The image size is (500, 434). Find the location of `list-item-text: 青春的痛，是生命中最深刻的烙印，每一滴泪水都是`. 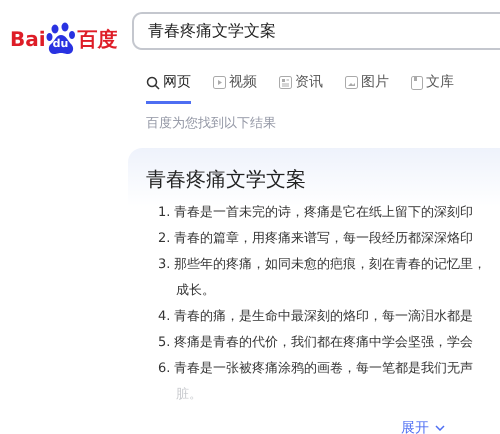

list-item-text: 青春的痛，是生命中最深刻的烙印，每一滴泪水都是 is located at coordinates (323, 316).